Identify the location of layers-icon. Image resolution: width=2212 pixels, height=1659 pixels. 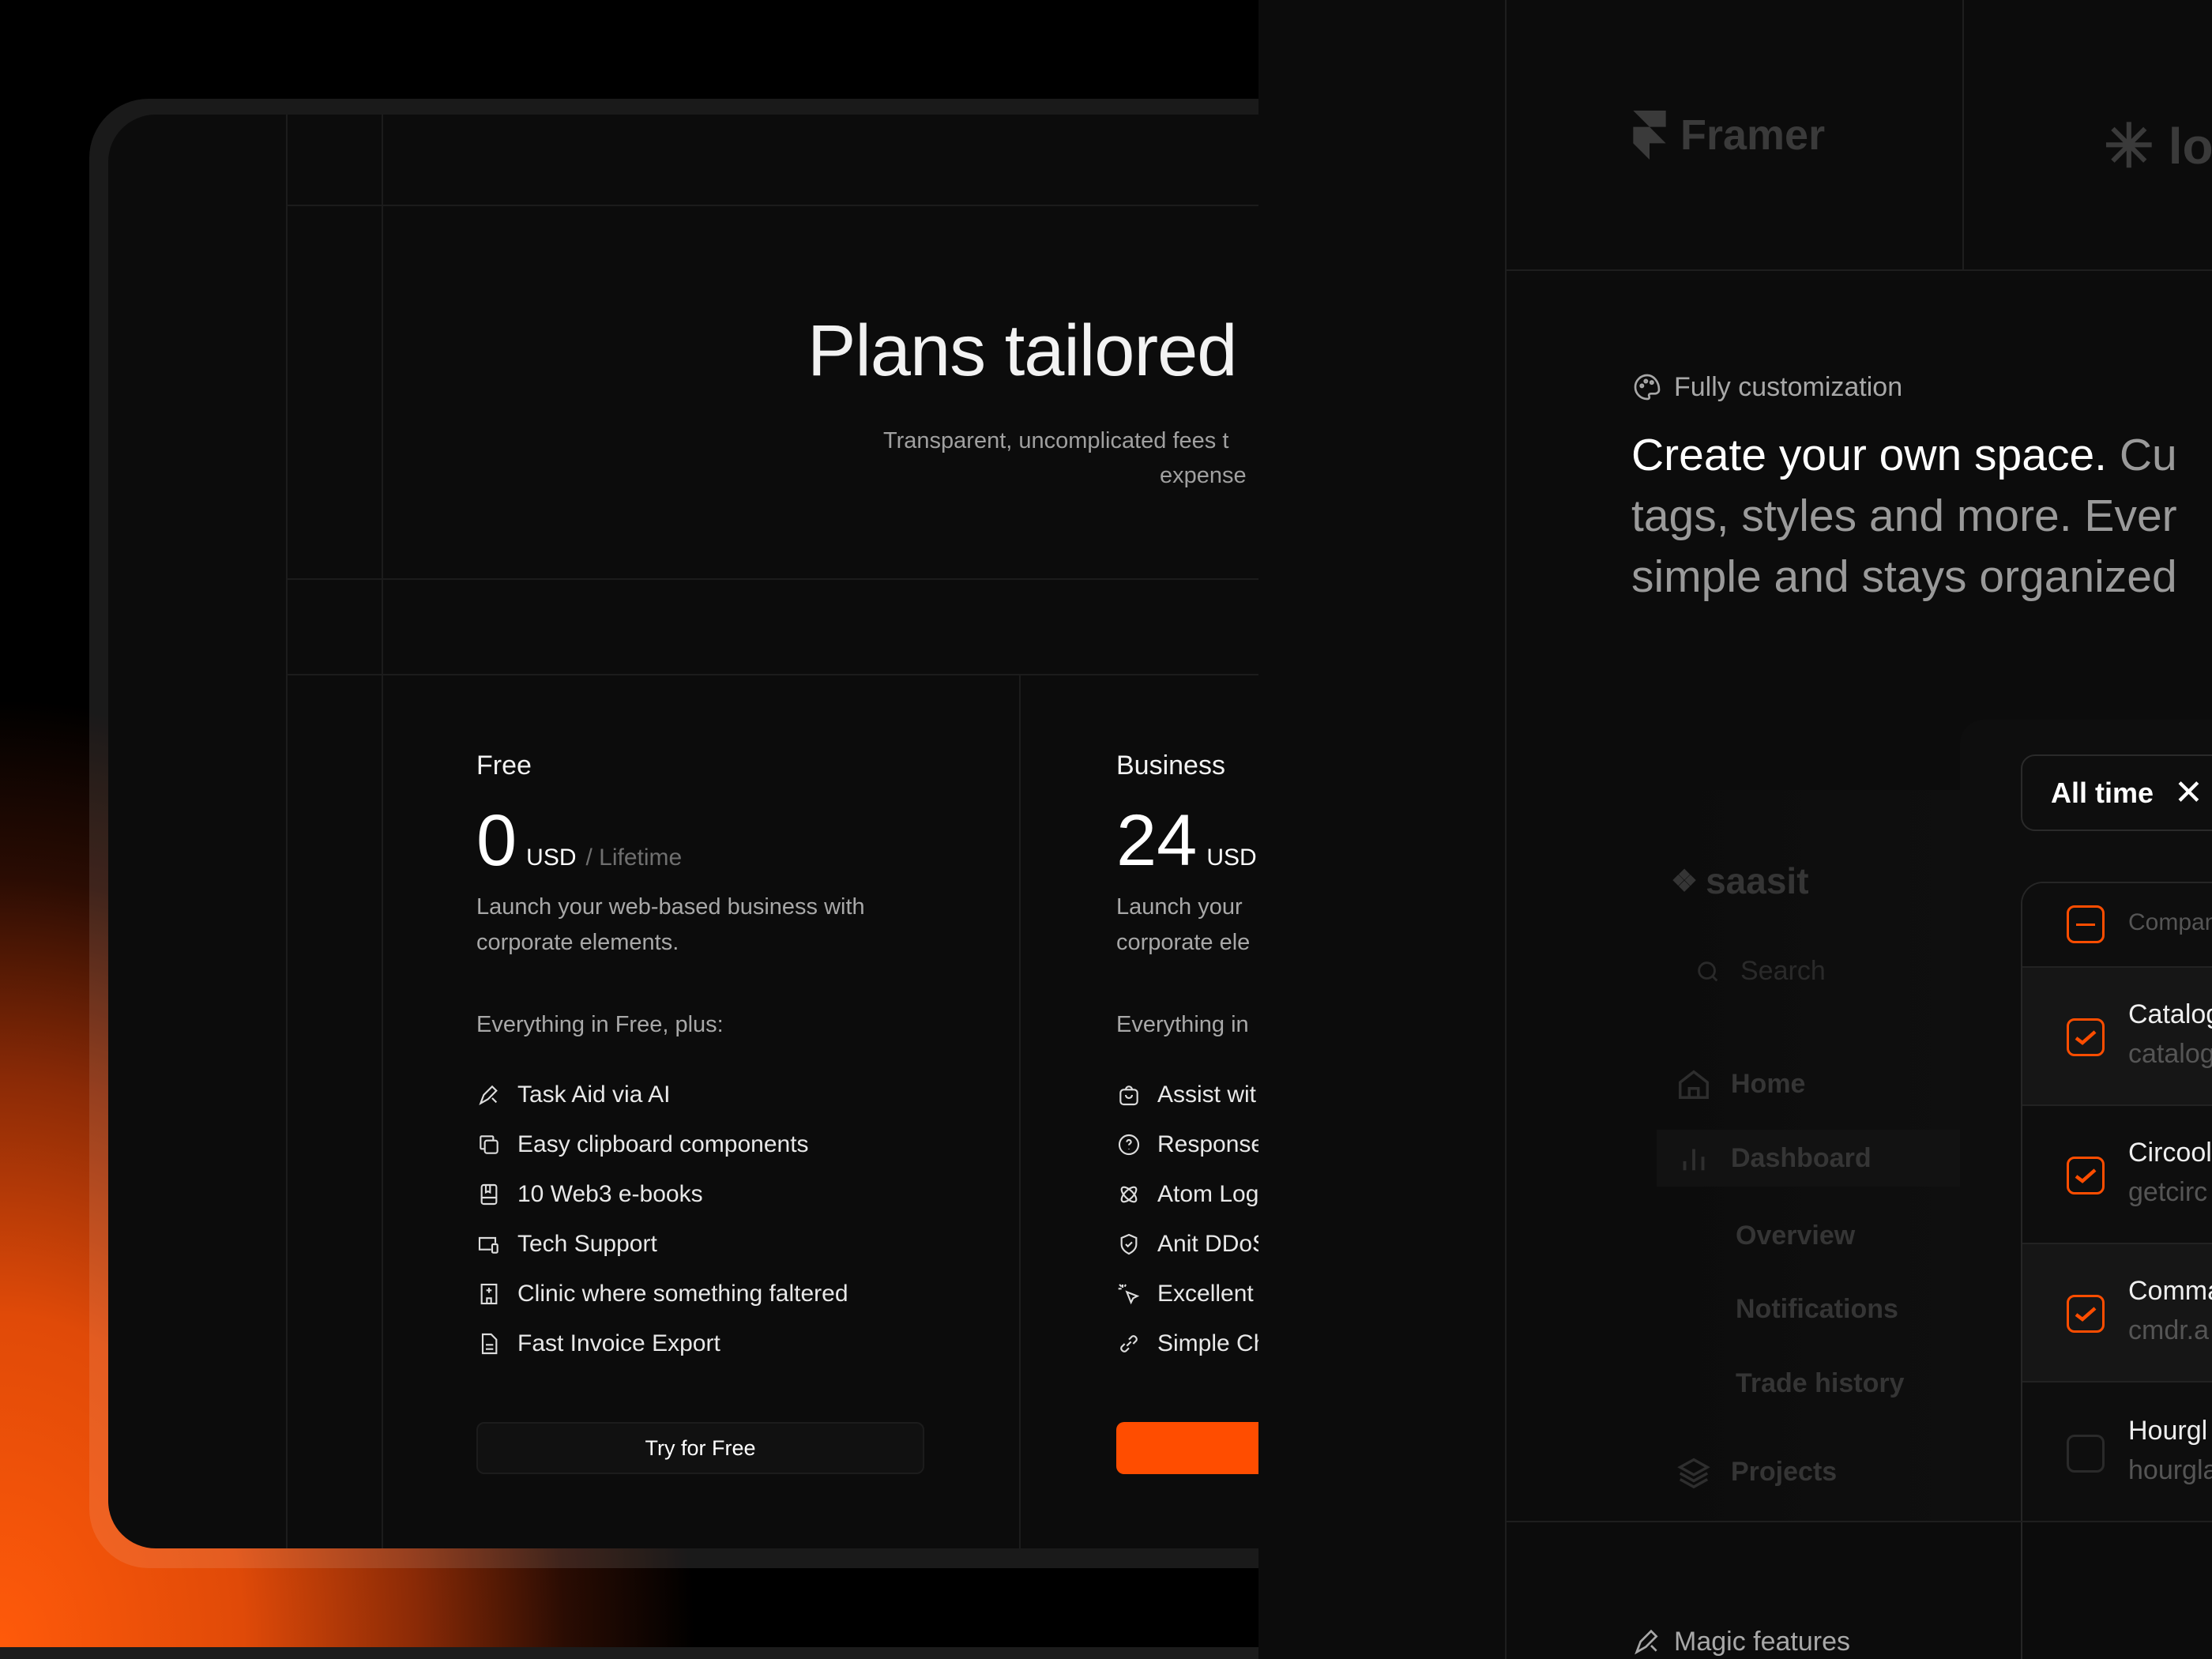
(1694, 1474).